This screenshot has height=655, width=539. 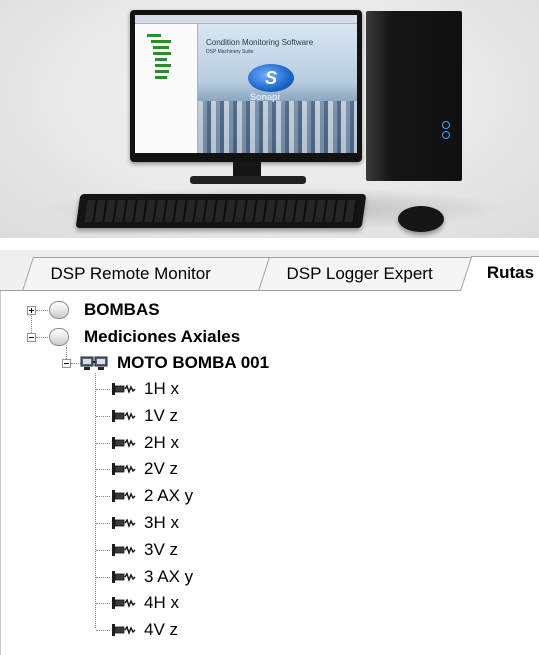 I want to click on brand-logo-text: Sonapi, so click(x=265, y=97).